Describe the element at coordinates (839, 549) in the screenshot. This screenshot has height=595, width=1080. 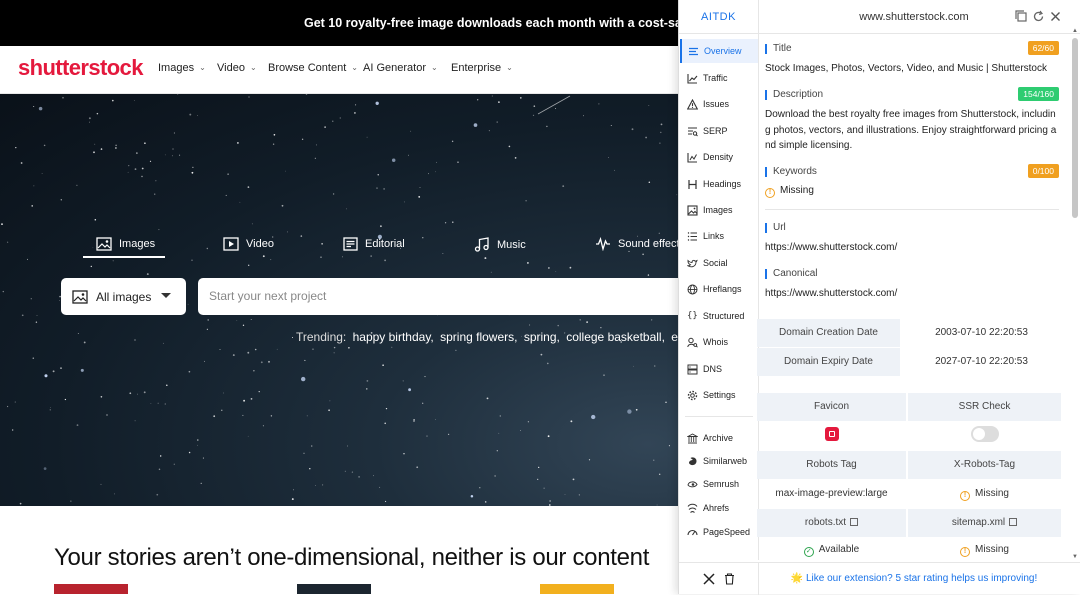
I see `robots-txt-value: Available` at that location.